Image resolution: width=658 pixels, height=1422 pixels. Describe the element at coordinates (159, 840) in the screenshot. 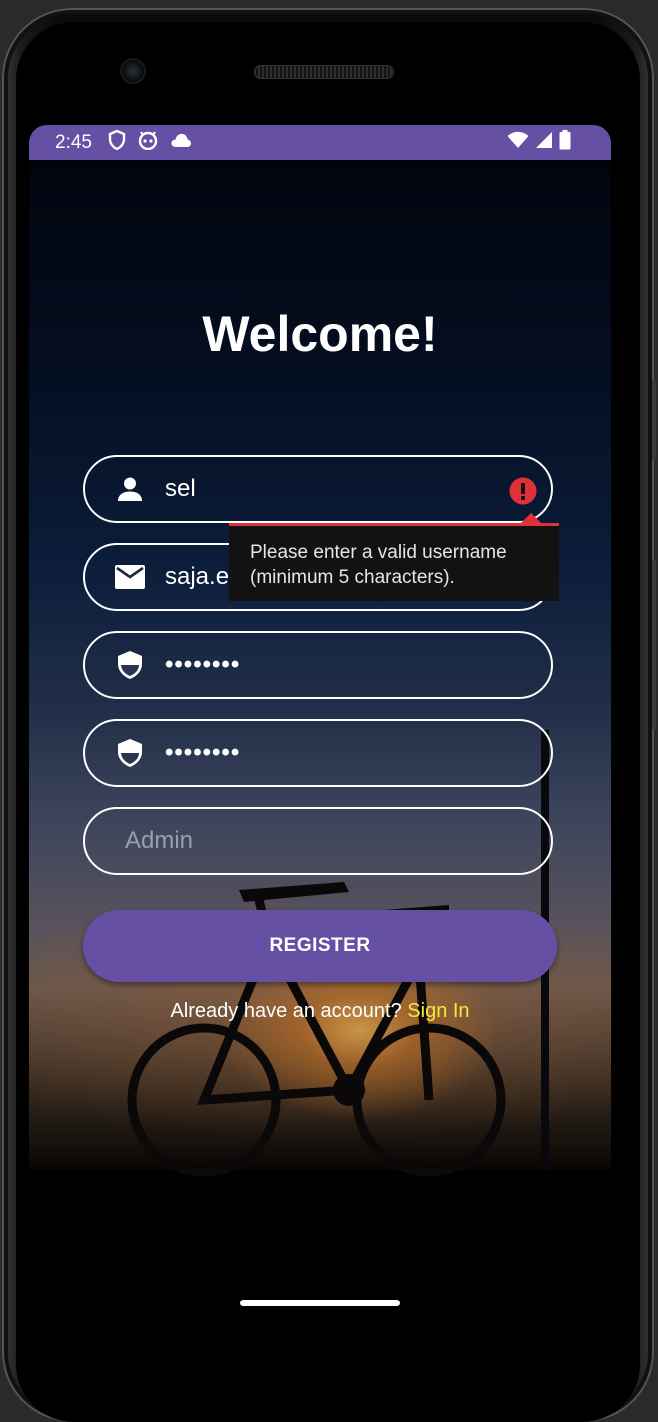

I see `role-placeholder: Admin` at that location.